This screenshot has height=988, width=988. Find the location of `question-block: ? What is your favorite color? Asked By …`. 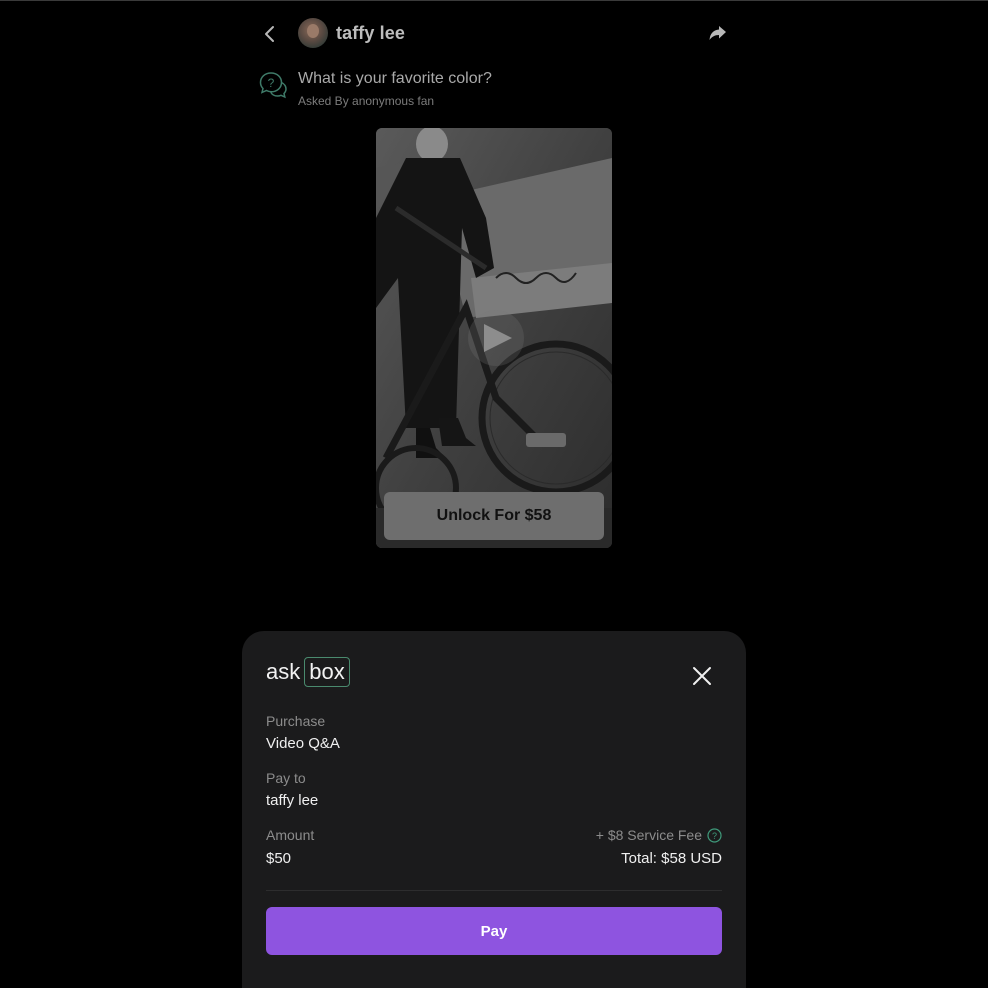

question-block: ? What is your favorite color? Asked By … is located at coordinates (494, 90).